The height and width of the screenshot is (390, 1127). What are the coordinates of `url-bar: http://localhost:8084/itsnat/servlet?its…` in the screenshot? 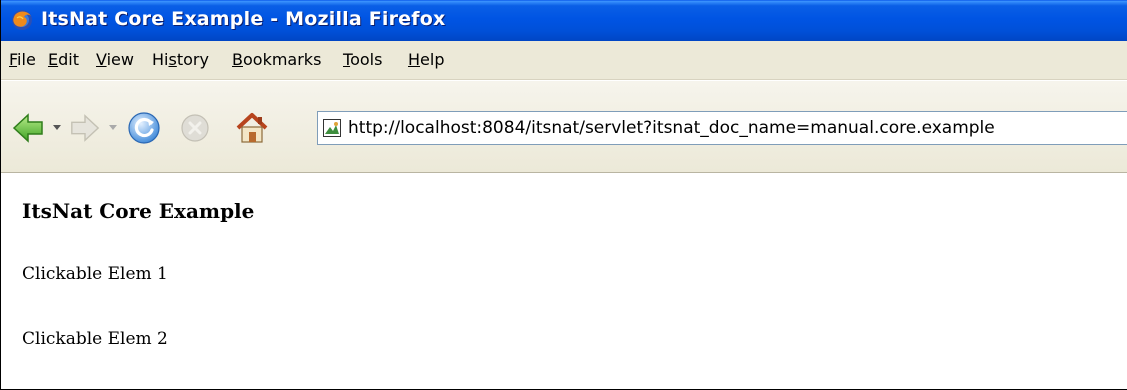 It's located at (722, 128).